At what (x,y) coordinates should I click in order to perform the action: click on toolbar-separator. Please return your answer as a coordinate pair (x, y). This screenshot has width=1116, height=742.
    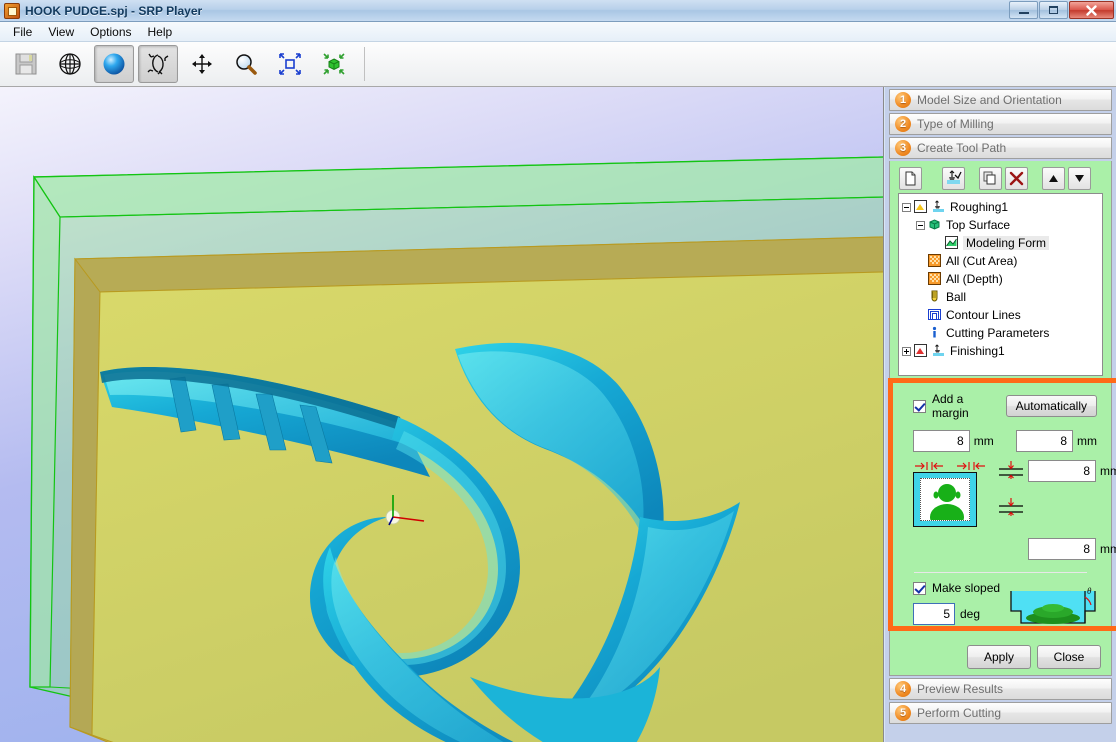
    Looking at the image, I should click on (364, 64).